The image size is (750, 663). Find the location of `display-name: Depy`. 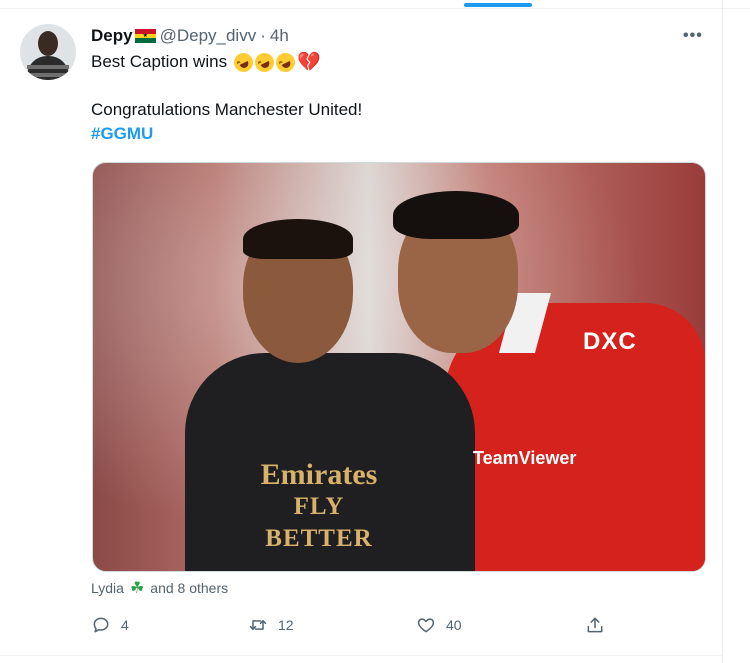

display-name: Depy is located at coordinates (112, 36).